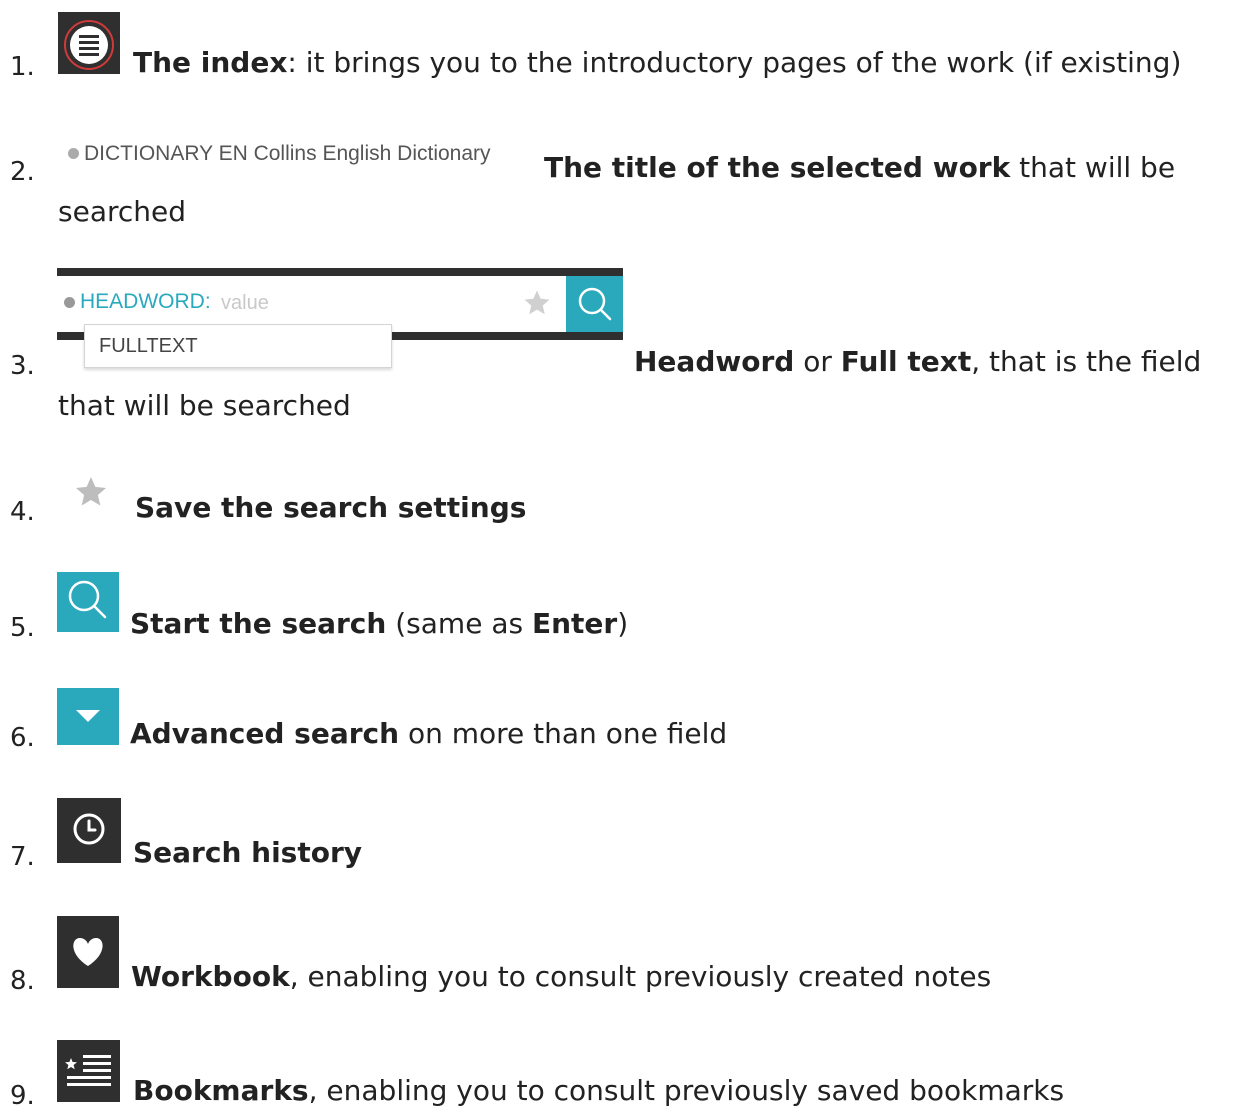 This screenshot has width=1245, height=1111. I want to click on search-placeholder: value, so click(245, 303).